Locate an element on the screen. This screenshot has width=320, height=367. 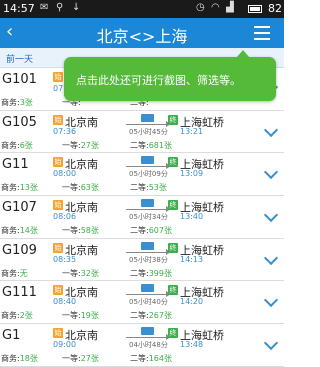
duration: 05小时34分 is located at coordinates (148, 217).